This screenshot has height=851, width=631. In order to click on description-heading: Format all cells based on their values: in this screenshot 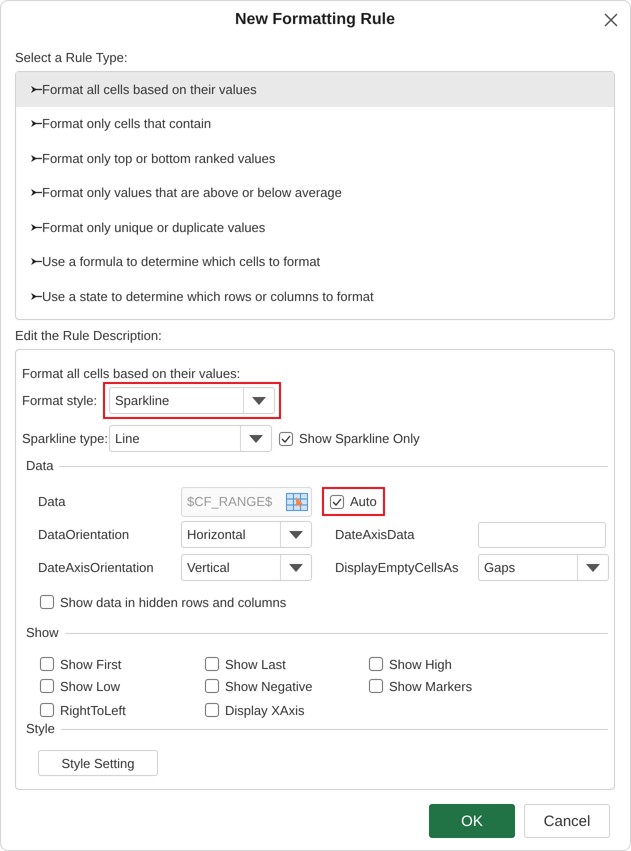, I will do `click(131, 373)`.